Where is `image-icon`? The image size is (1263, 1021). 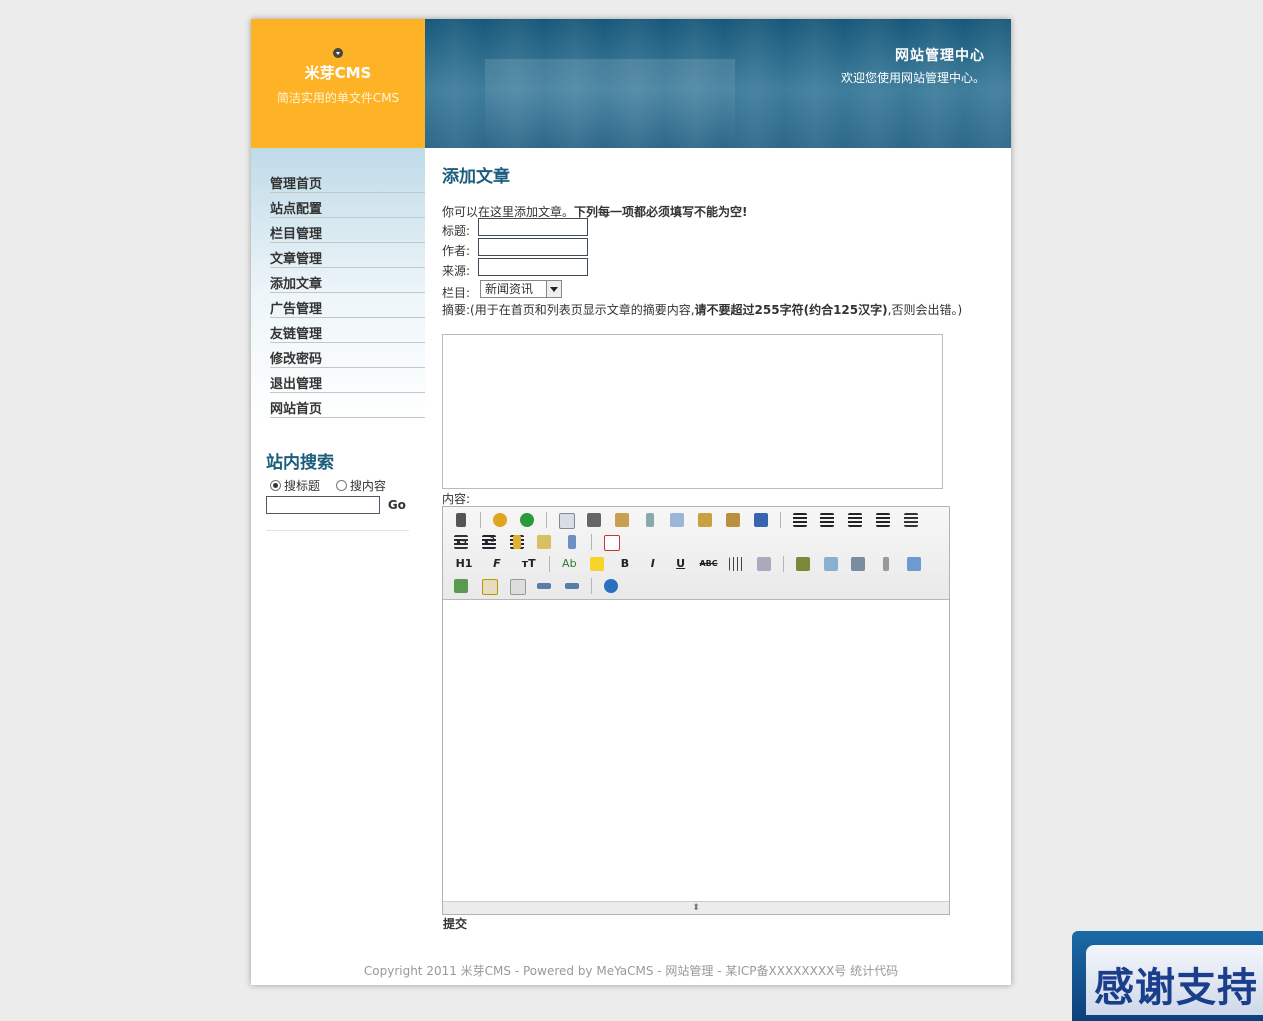 image-icon is located at coordinates (803, 564).